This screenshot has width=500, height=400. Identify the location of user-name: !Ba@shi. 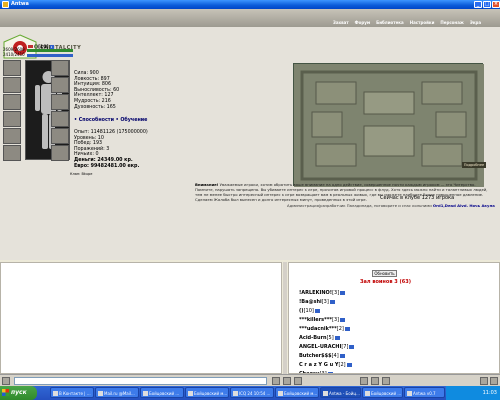
(310, 302).